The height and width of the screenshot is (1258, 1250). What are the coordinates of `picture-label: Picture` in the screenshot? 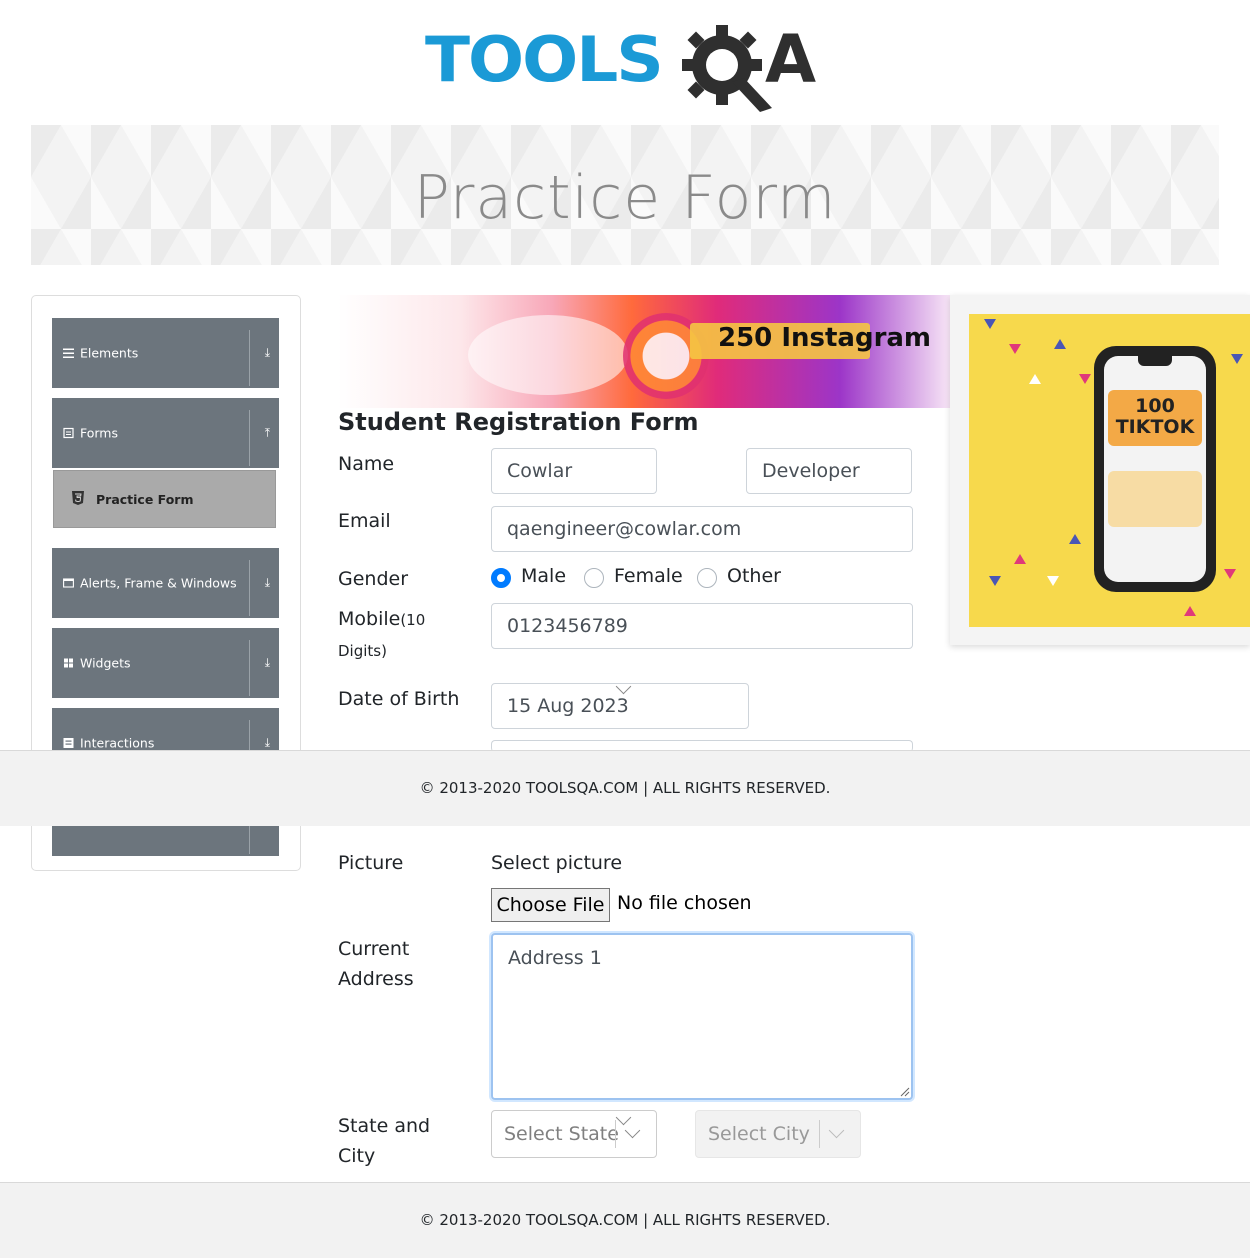 It's located at (371, 863).